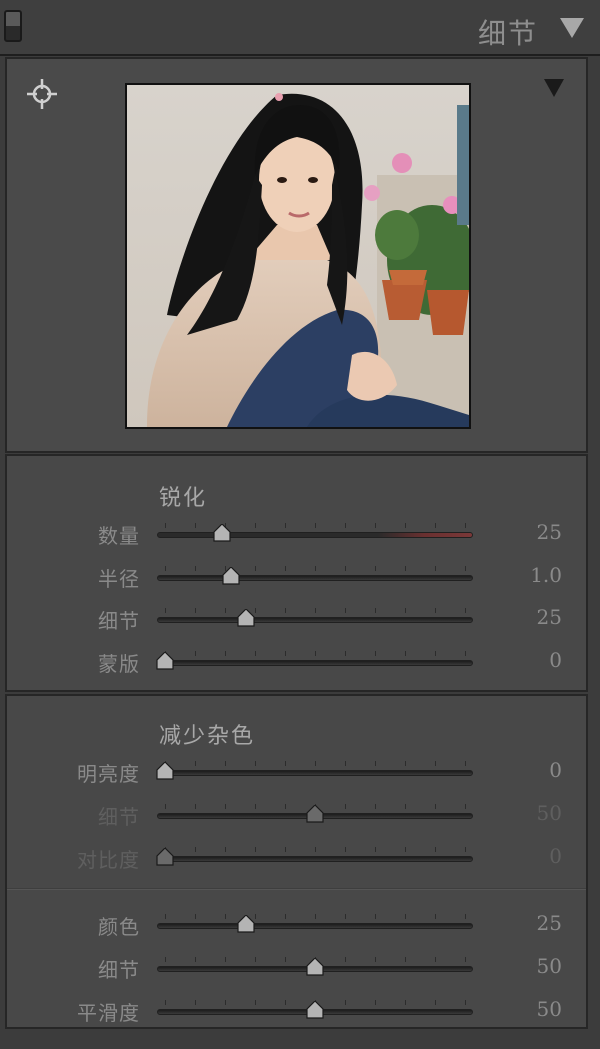 The height and width of the screenshot is (1049, 600). Describe the element at coordinates (296, 816) in the screenshot. I see `luminance-detail-slider-row: 细节 50` at that location.